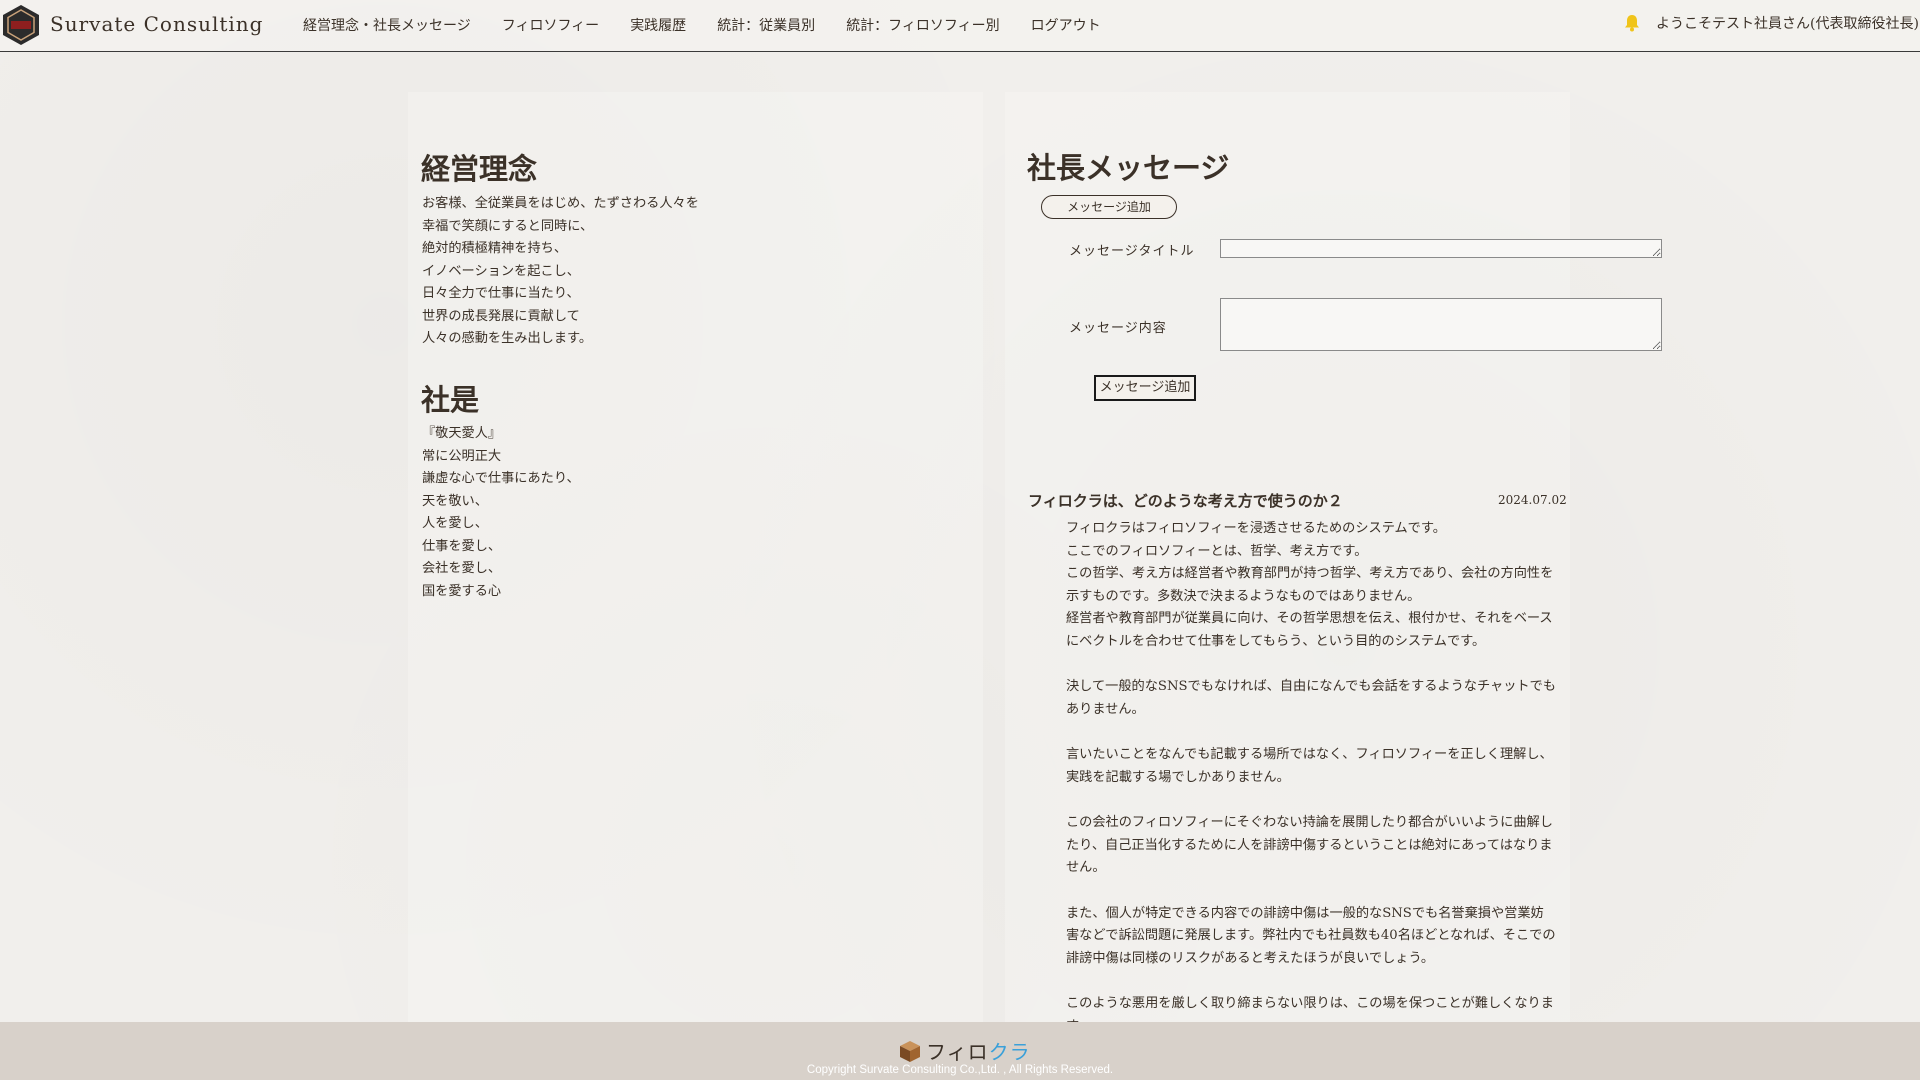  Describe the element at coordinates (1145, 388) in the screenshot. I see `submit-message-button: メッセージ追加` at that location.